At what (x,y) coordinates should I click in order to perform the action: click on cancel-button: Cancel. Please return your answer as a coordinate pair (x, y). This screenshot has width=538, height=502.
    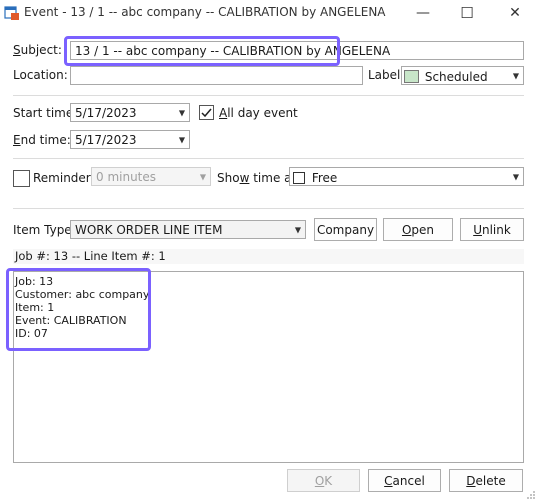
    Looking at the image, I should click on (404, 480).